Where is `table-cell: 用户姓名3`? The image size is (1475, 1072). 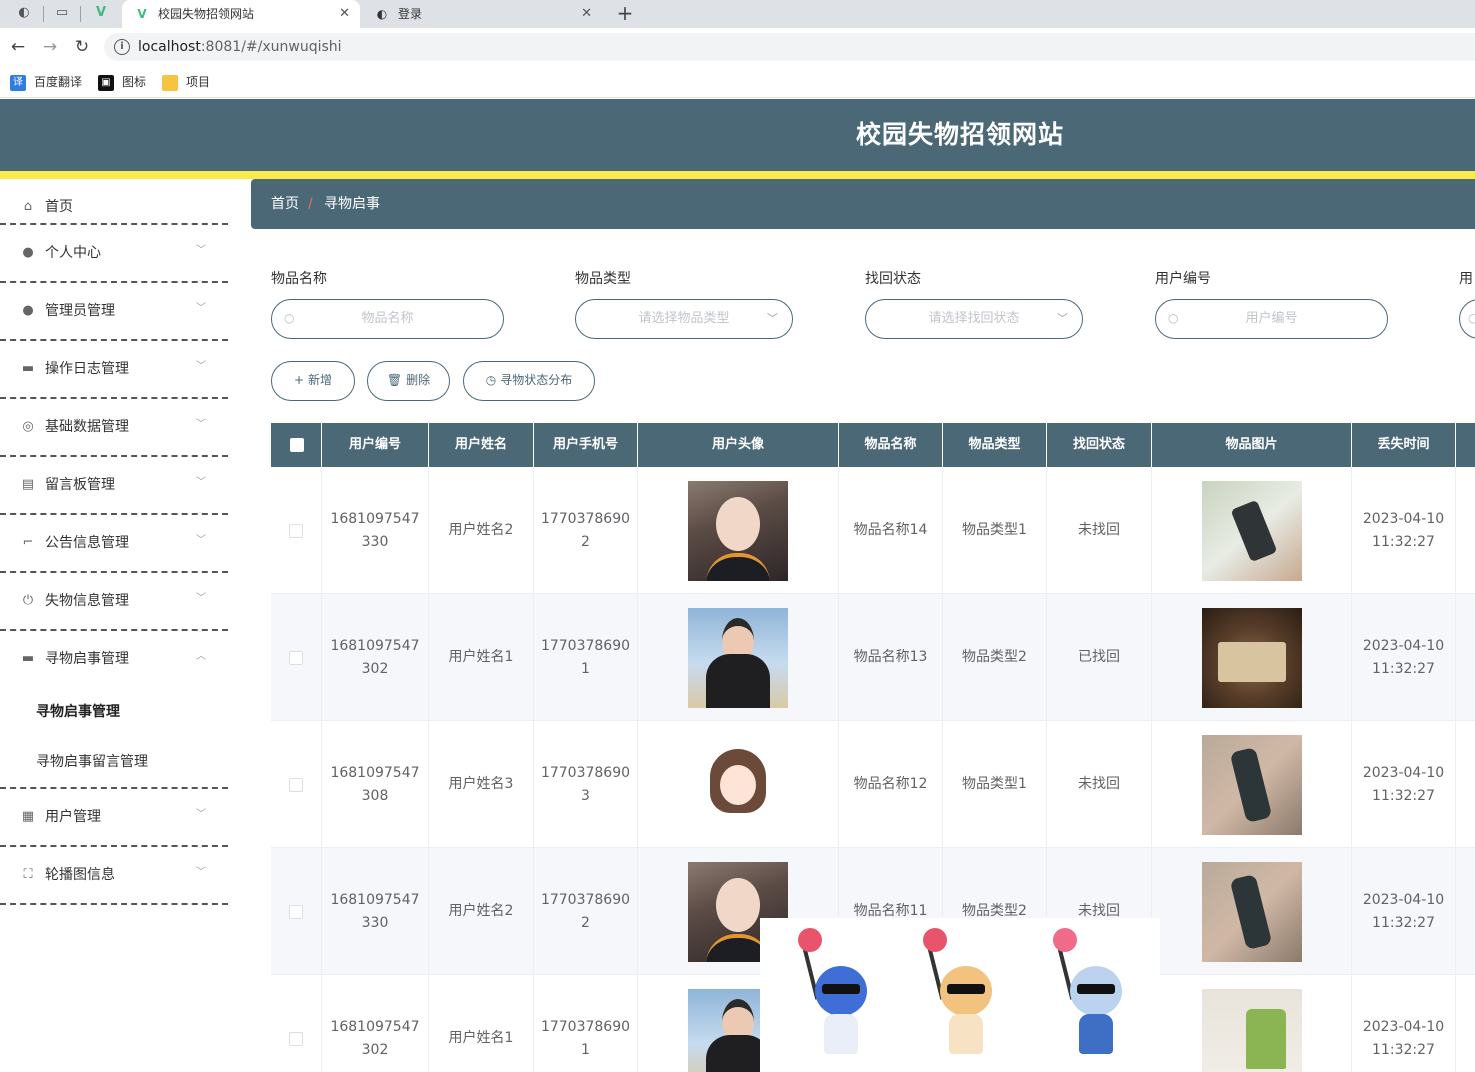
table-cell: 用户姓名3 is located at coordinates (481, 784).